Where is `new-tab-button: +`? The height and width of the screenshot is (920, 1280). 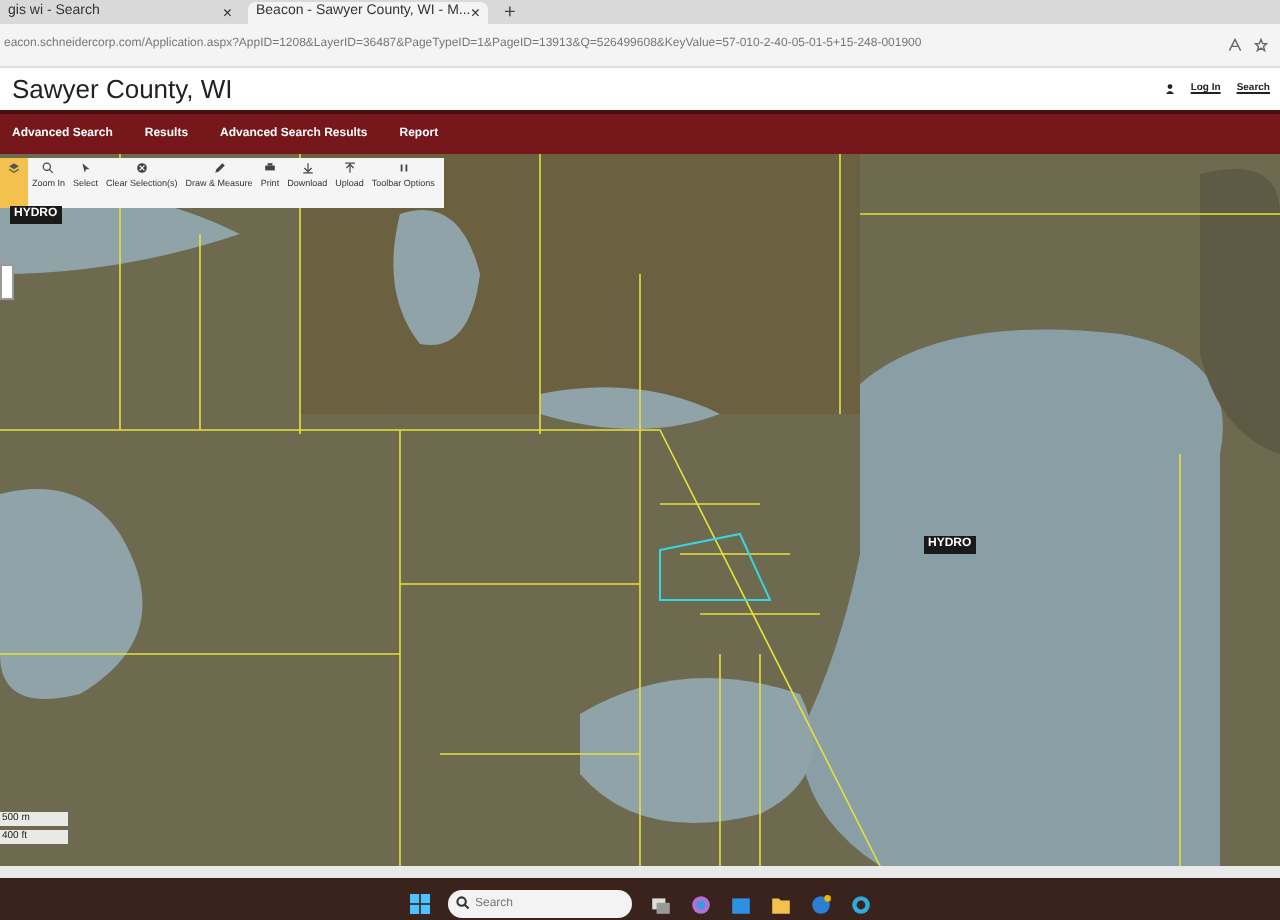 new-tab-button: + is located at coordinates (510, 14).